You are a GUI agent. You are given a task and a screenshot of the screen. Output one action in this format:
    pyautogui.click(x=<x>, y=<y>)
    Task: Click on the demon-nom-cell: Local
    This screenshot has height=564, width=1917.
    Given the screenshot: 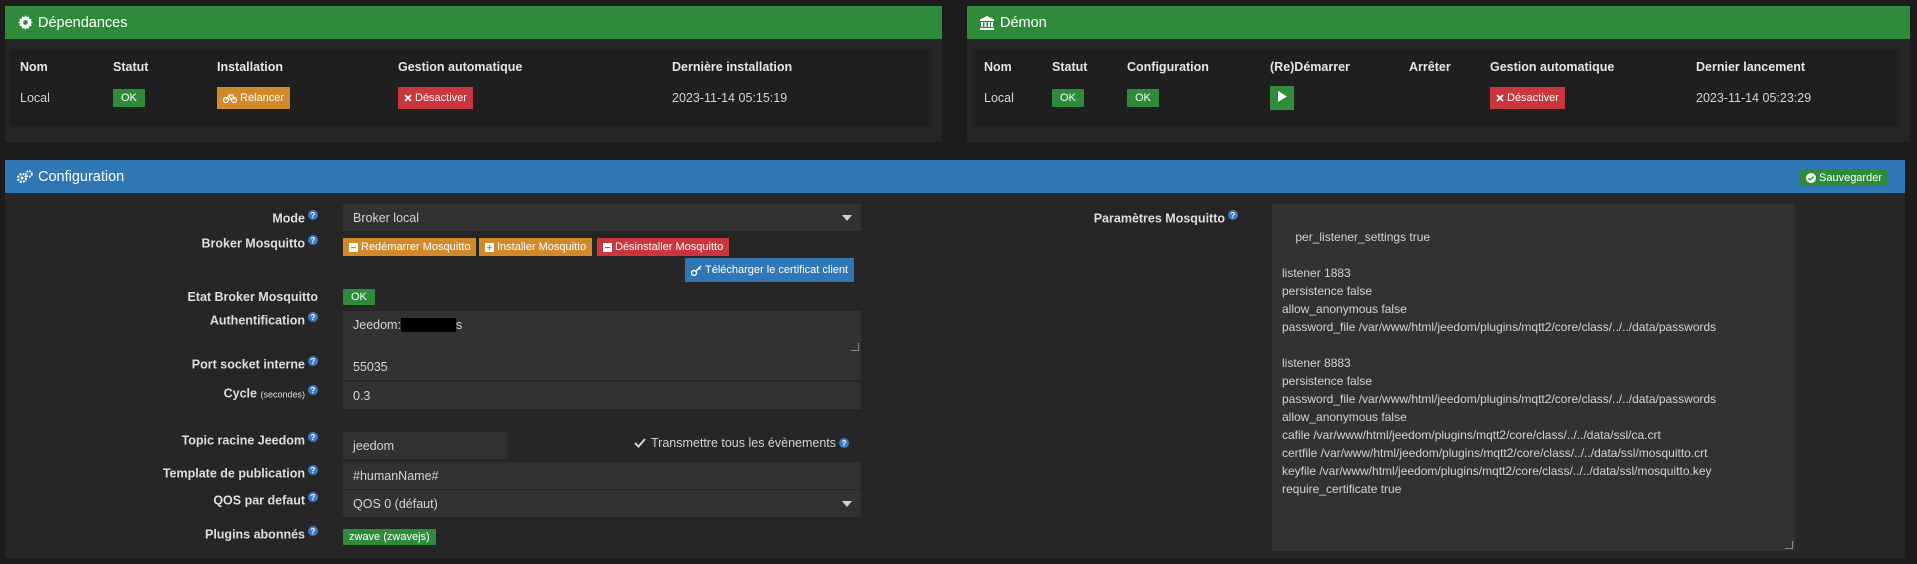 What is the action you would take?
    pyautogui.click(x=999, y=98)
    